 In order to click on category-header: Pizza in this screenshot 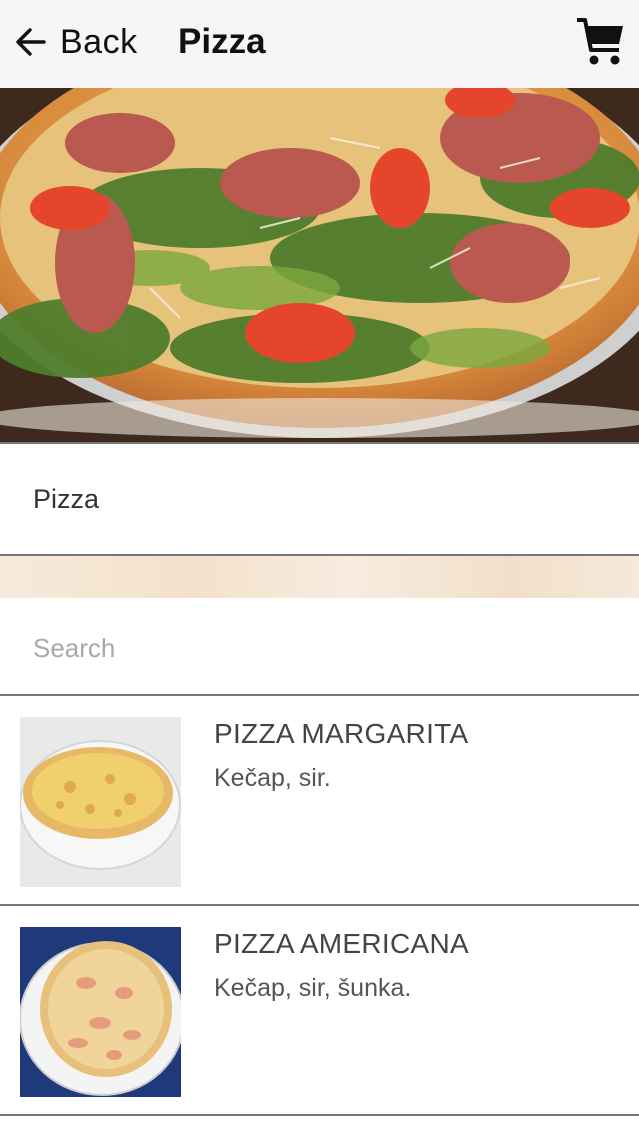, I will do `click(319, 499)`.